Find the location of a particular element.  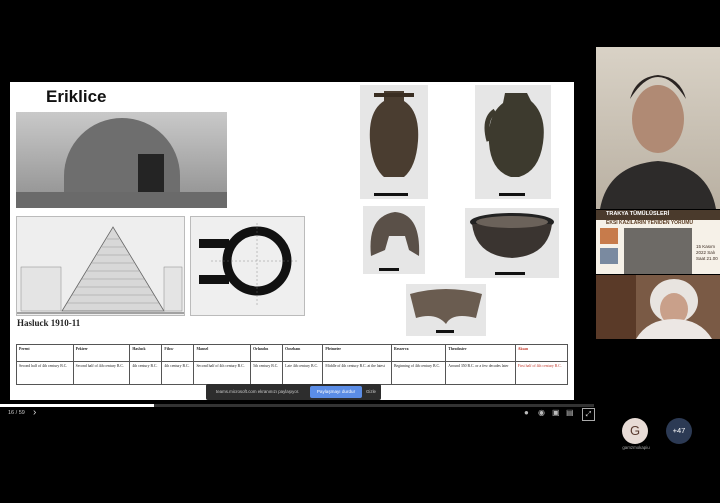

amphora-vase-photo is located at coordinates (394, 142).